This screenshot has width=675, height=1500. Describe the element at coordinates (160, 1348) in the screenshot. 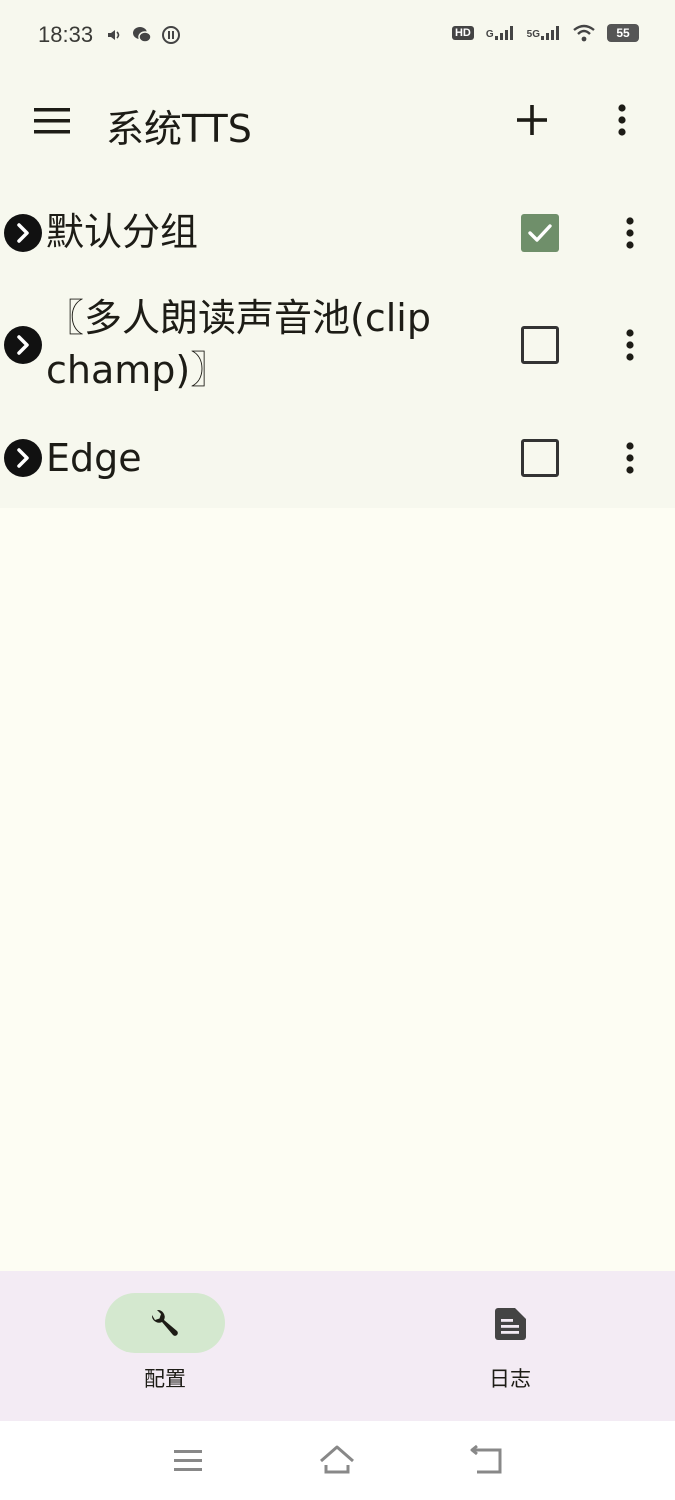

I see `nav-item-config: 配置` at that location.